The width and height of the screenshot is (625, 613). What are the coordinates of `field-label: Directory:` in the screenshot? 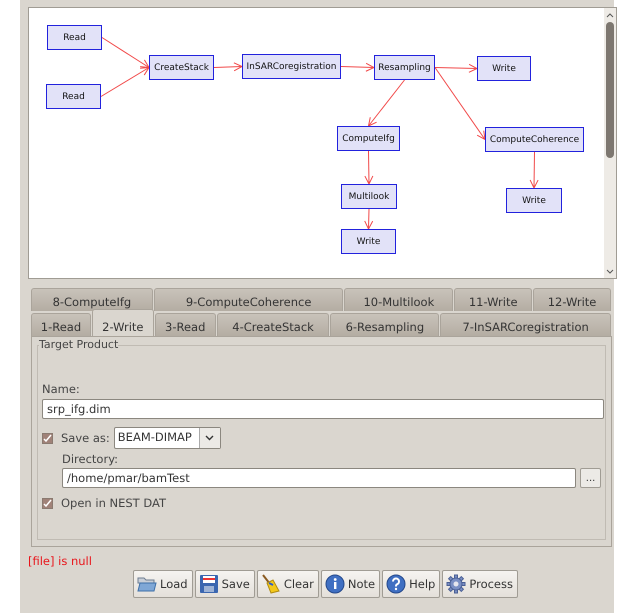 It's located at (91, 459).